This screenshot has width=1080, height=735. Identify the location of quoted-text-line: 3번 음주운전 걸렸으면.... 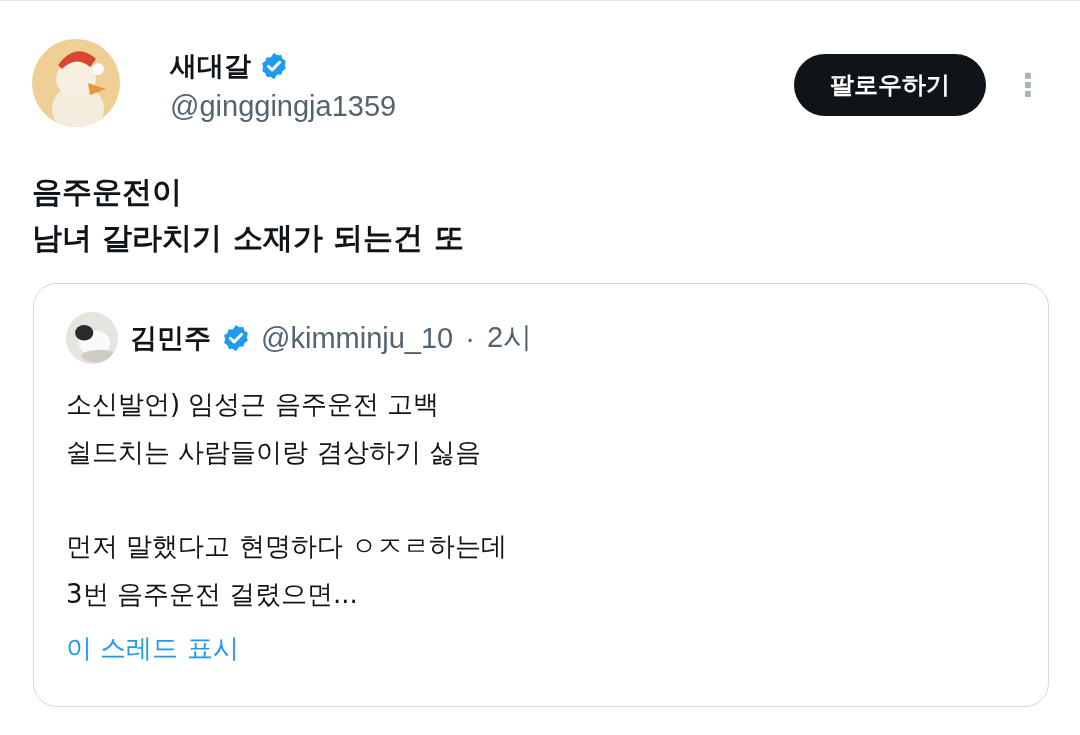
(212, 594).